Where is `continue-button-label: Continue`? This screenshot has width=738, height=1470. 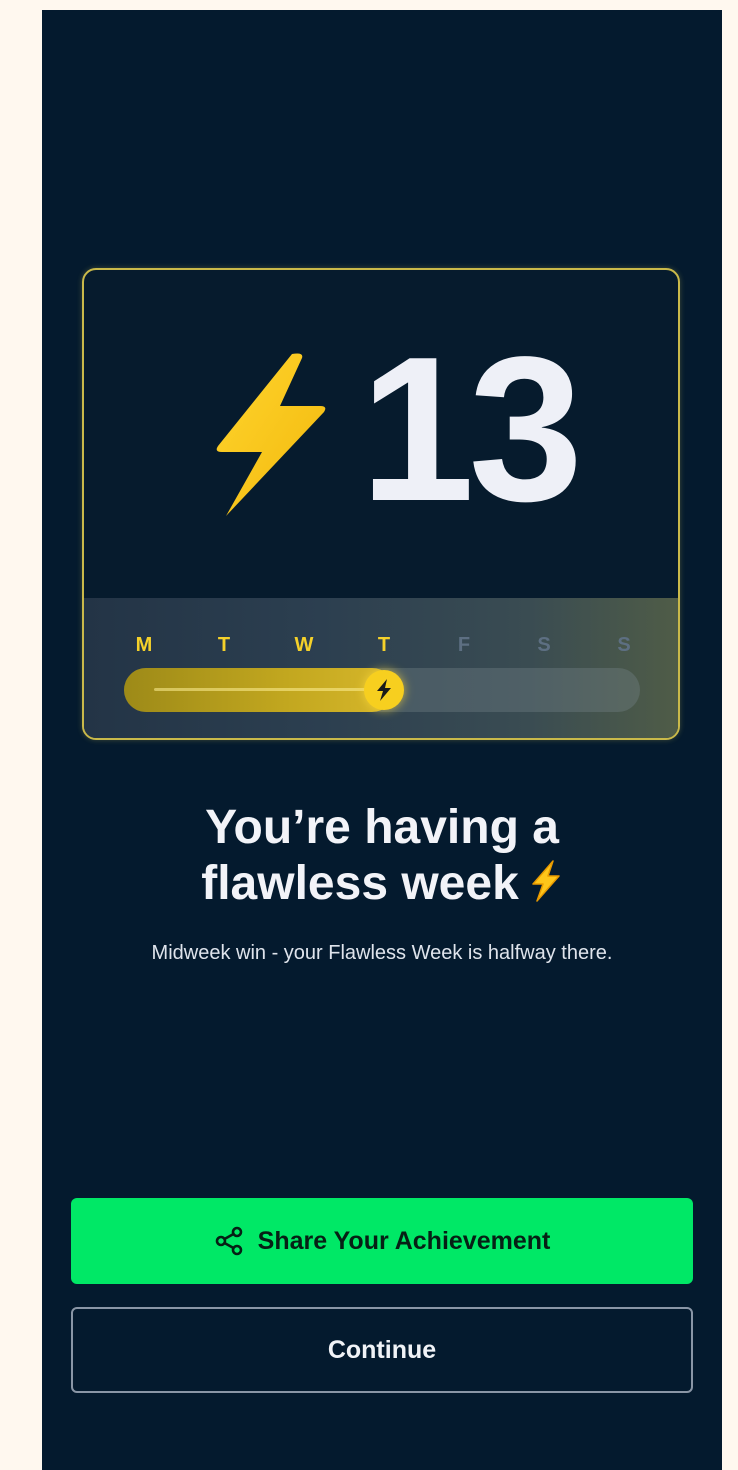 continue-button-label: Continue is located at coordinates (382, 1349).